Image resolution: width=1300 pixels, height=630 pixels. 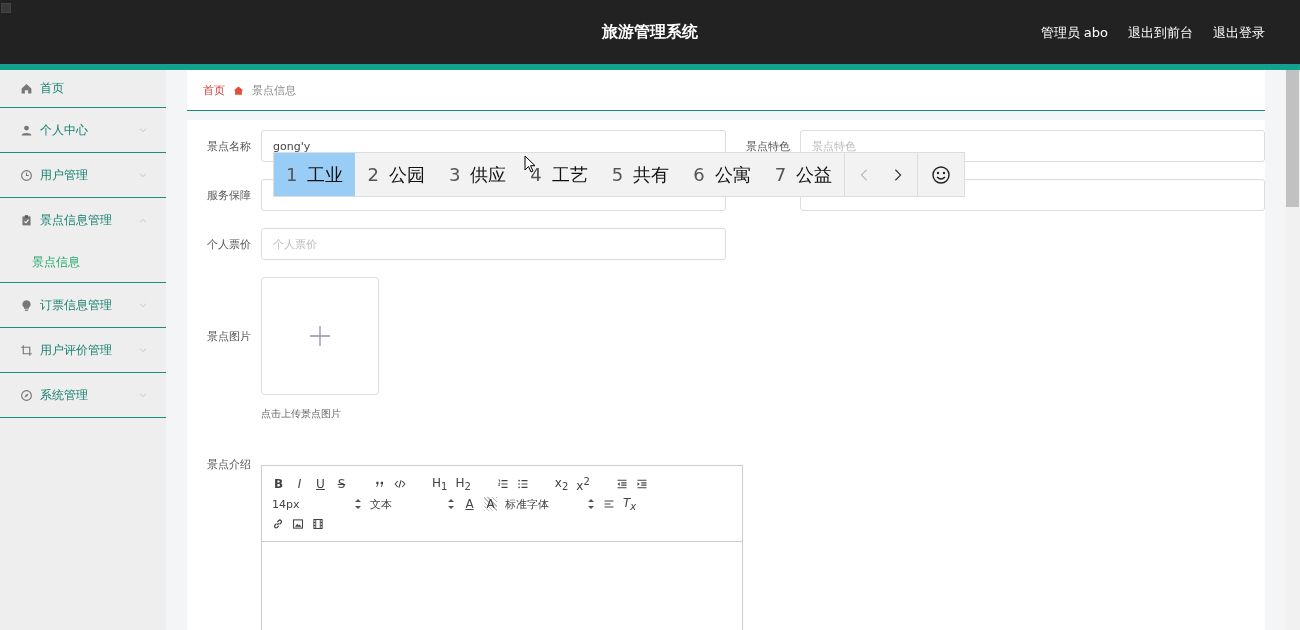 I want to click on align-icon, so click(x=609, y=504).